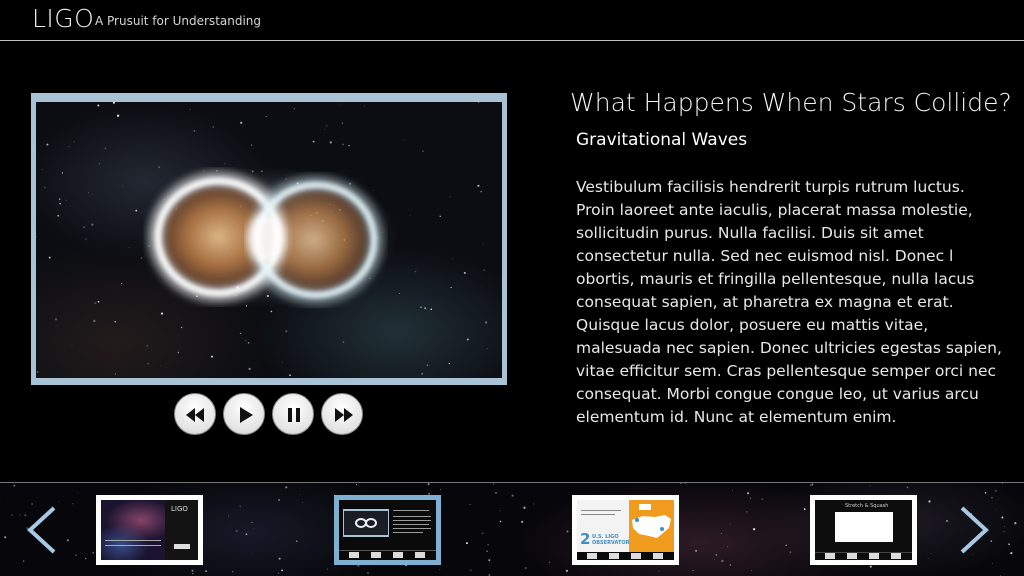 This screenshot has width=1024, height=576. I want to click on fast-forward-icon, so click(344, 415).